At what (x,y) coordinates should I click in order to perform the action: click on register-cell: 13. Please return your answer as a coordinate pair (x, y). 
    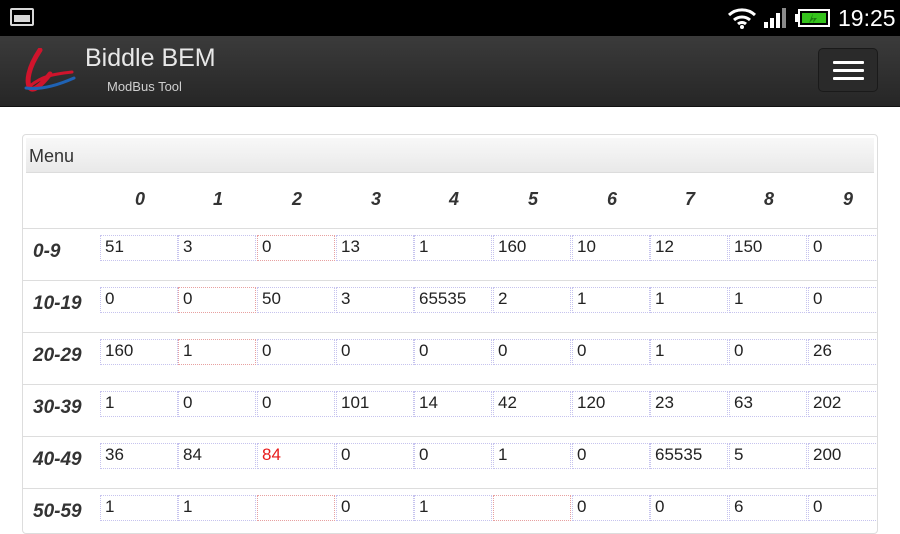
    Looking at the image, I should click on (375, 248).